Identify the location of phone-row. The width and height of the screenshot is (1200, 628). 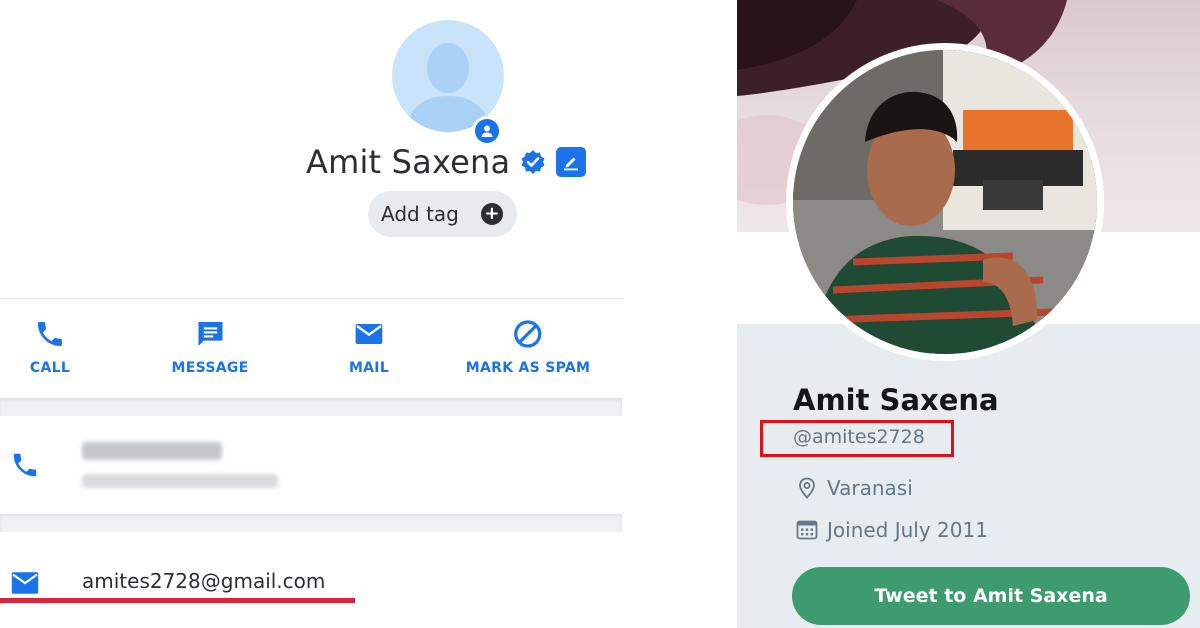
(311, 465).